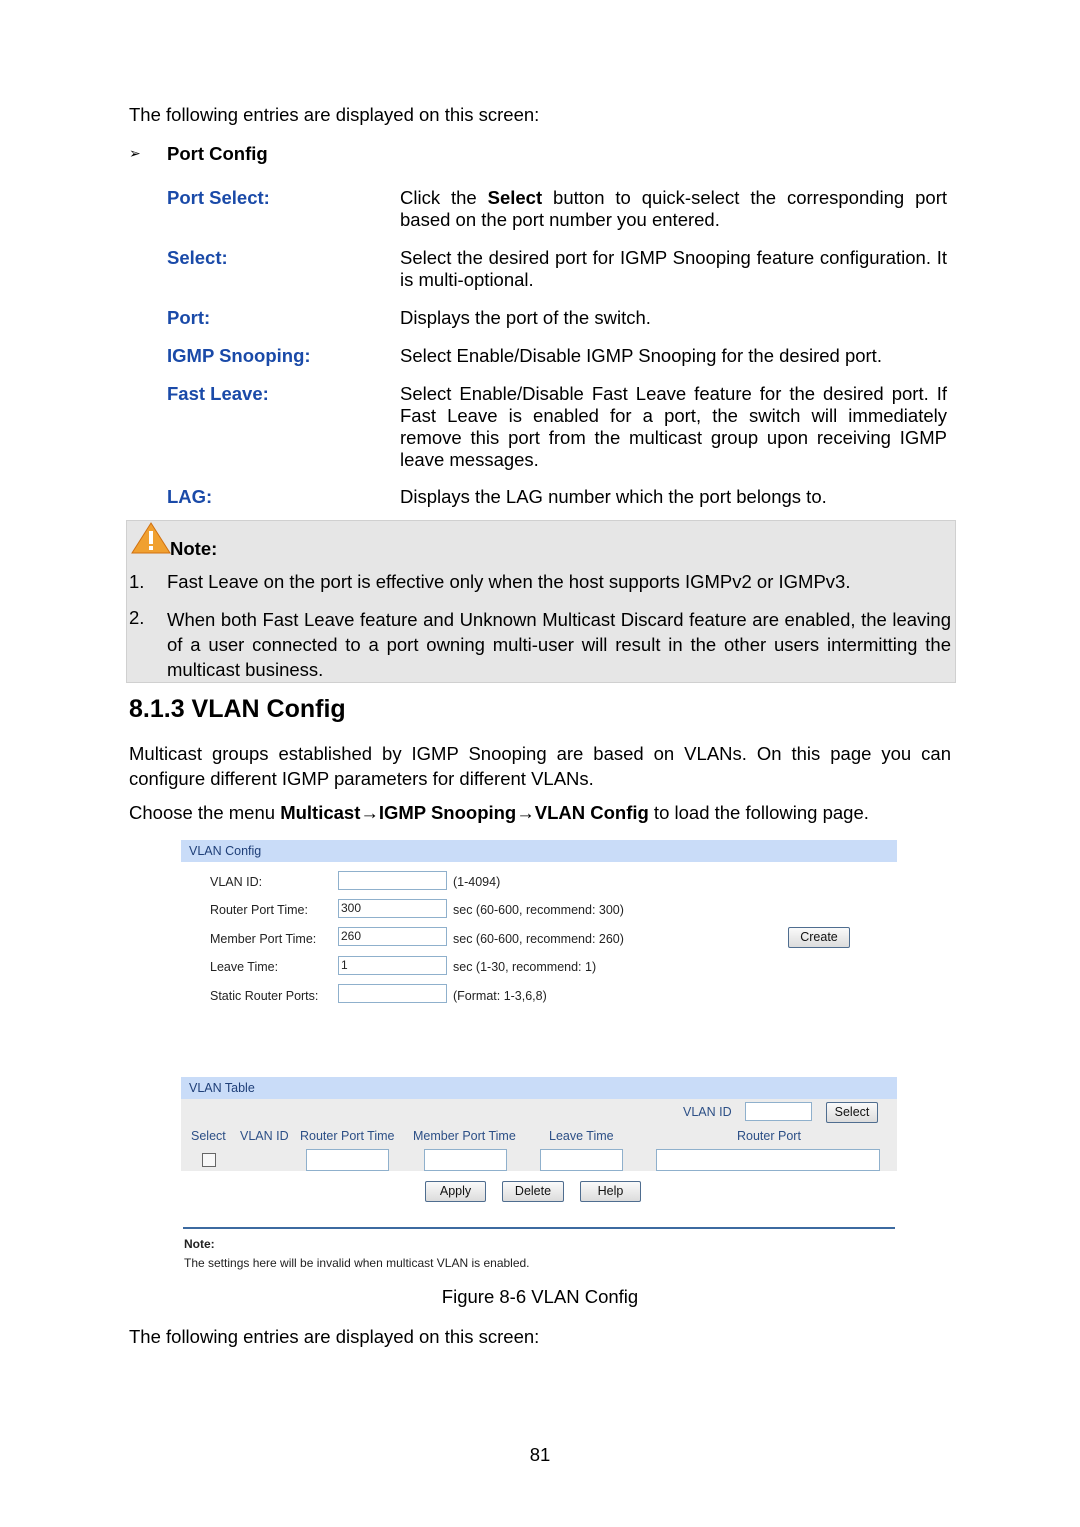  What do you see at coordinates (464, 1136) in the screenshot?
I see `column-header: Member Port Time` at bounding box center [464, 1136].